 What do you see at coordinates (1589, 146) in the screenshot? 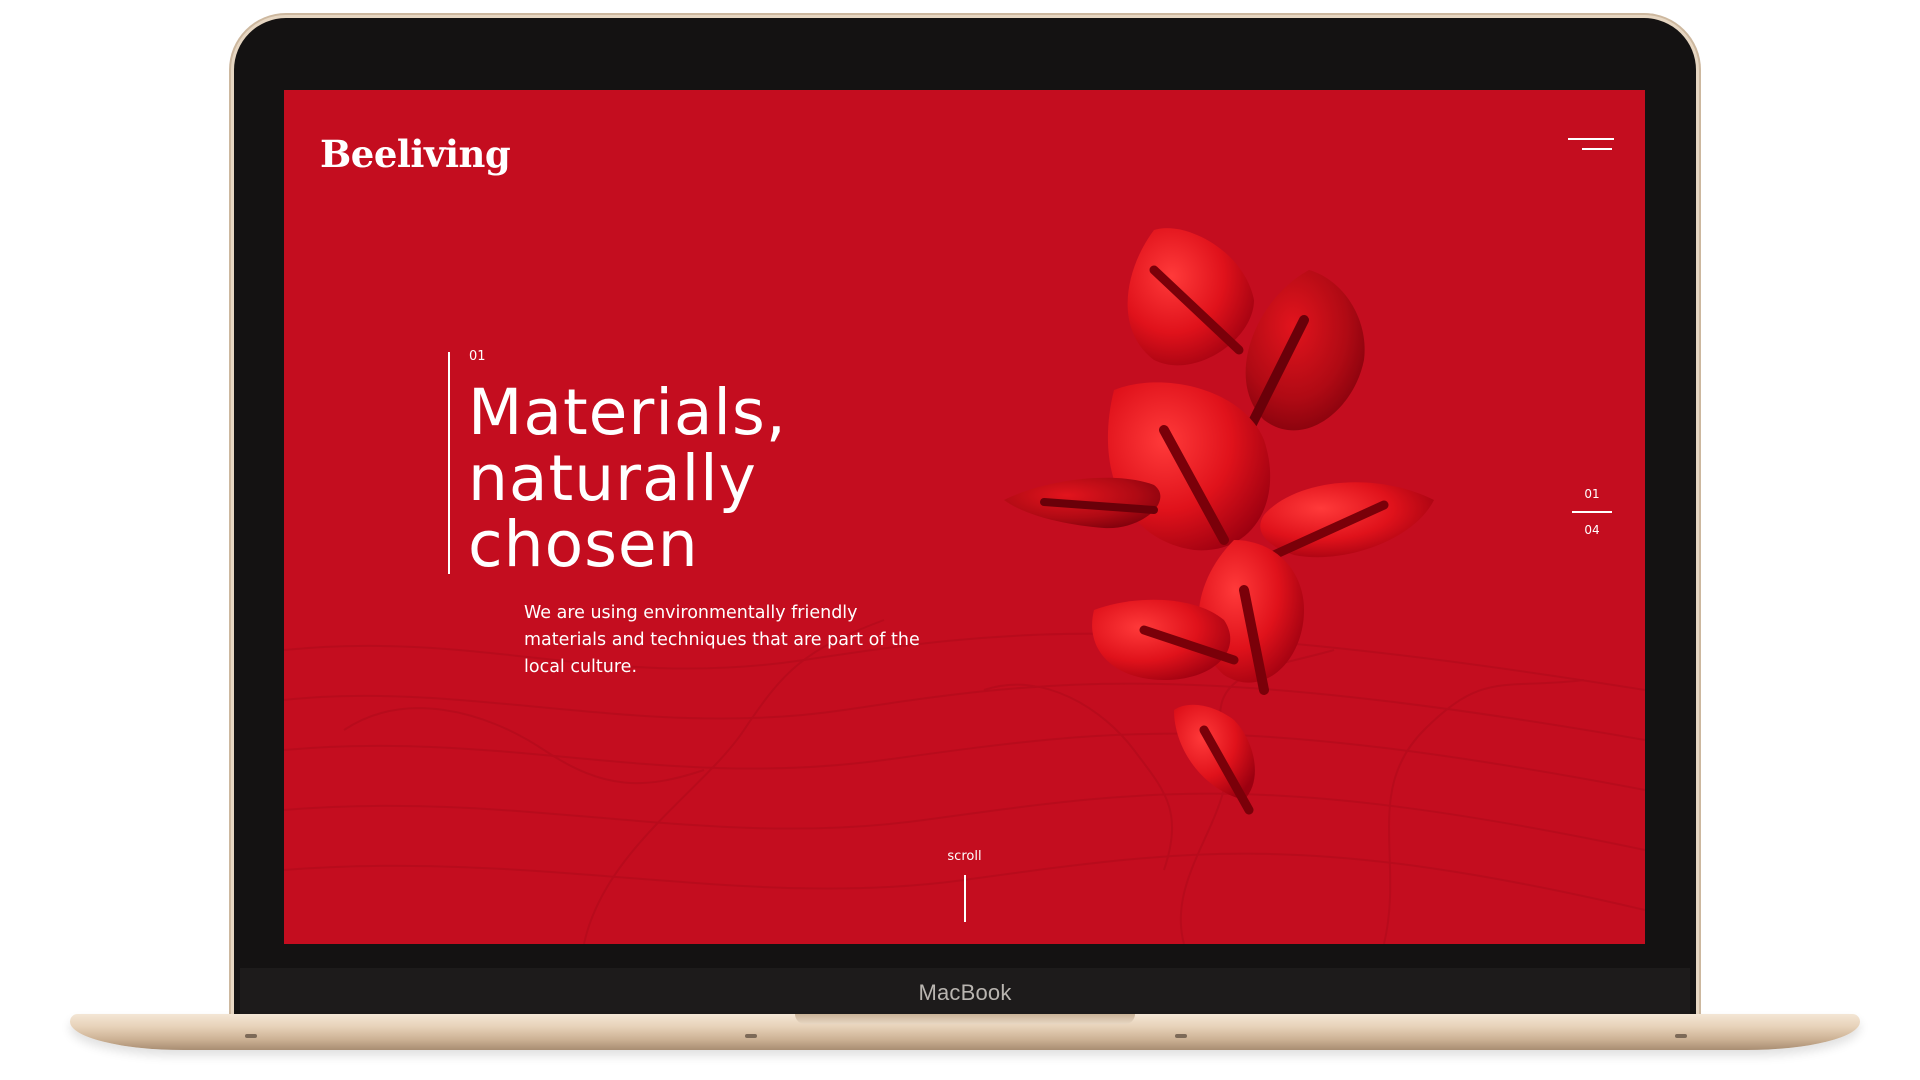
I see `hamburger-menu-icon` at bounding box center [1589, 146].